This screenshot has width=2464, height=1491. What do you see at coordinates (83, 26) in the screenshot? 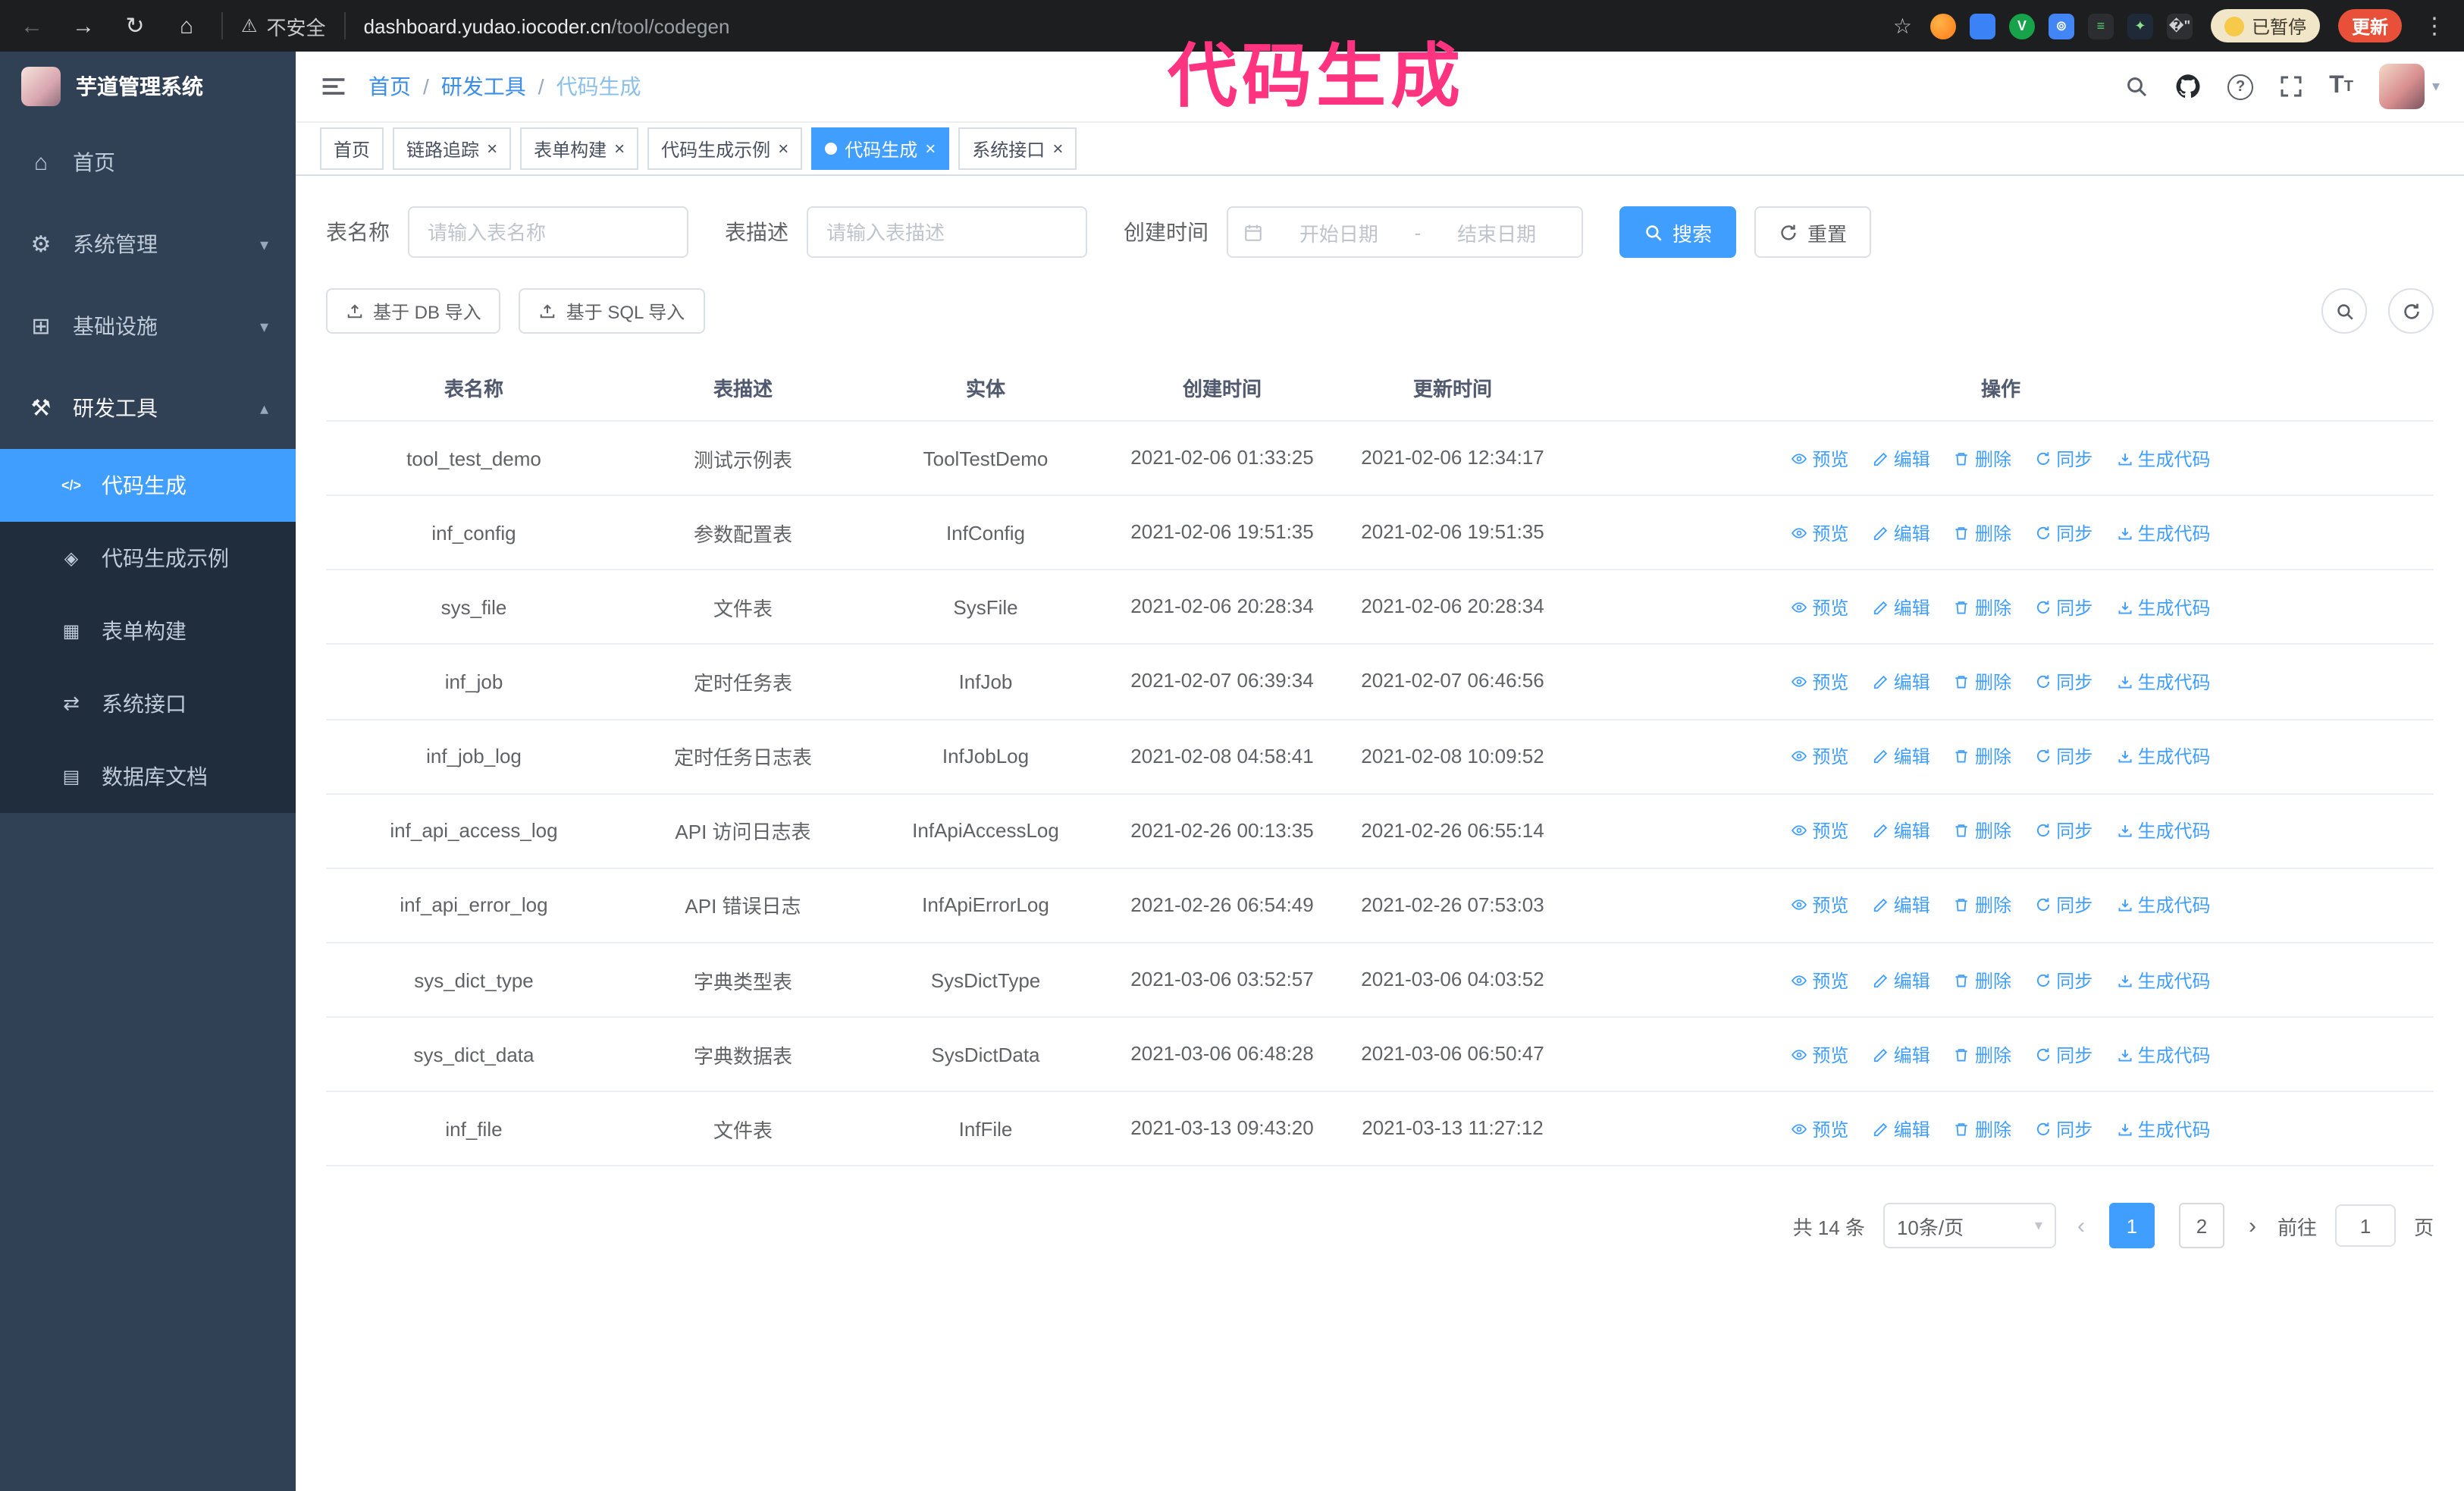
I see `browser-forward-icon: →` at bounding box center [83, 26].